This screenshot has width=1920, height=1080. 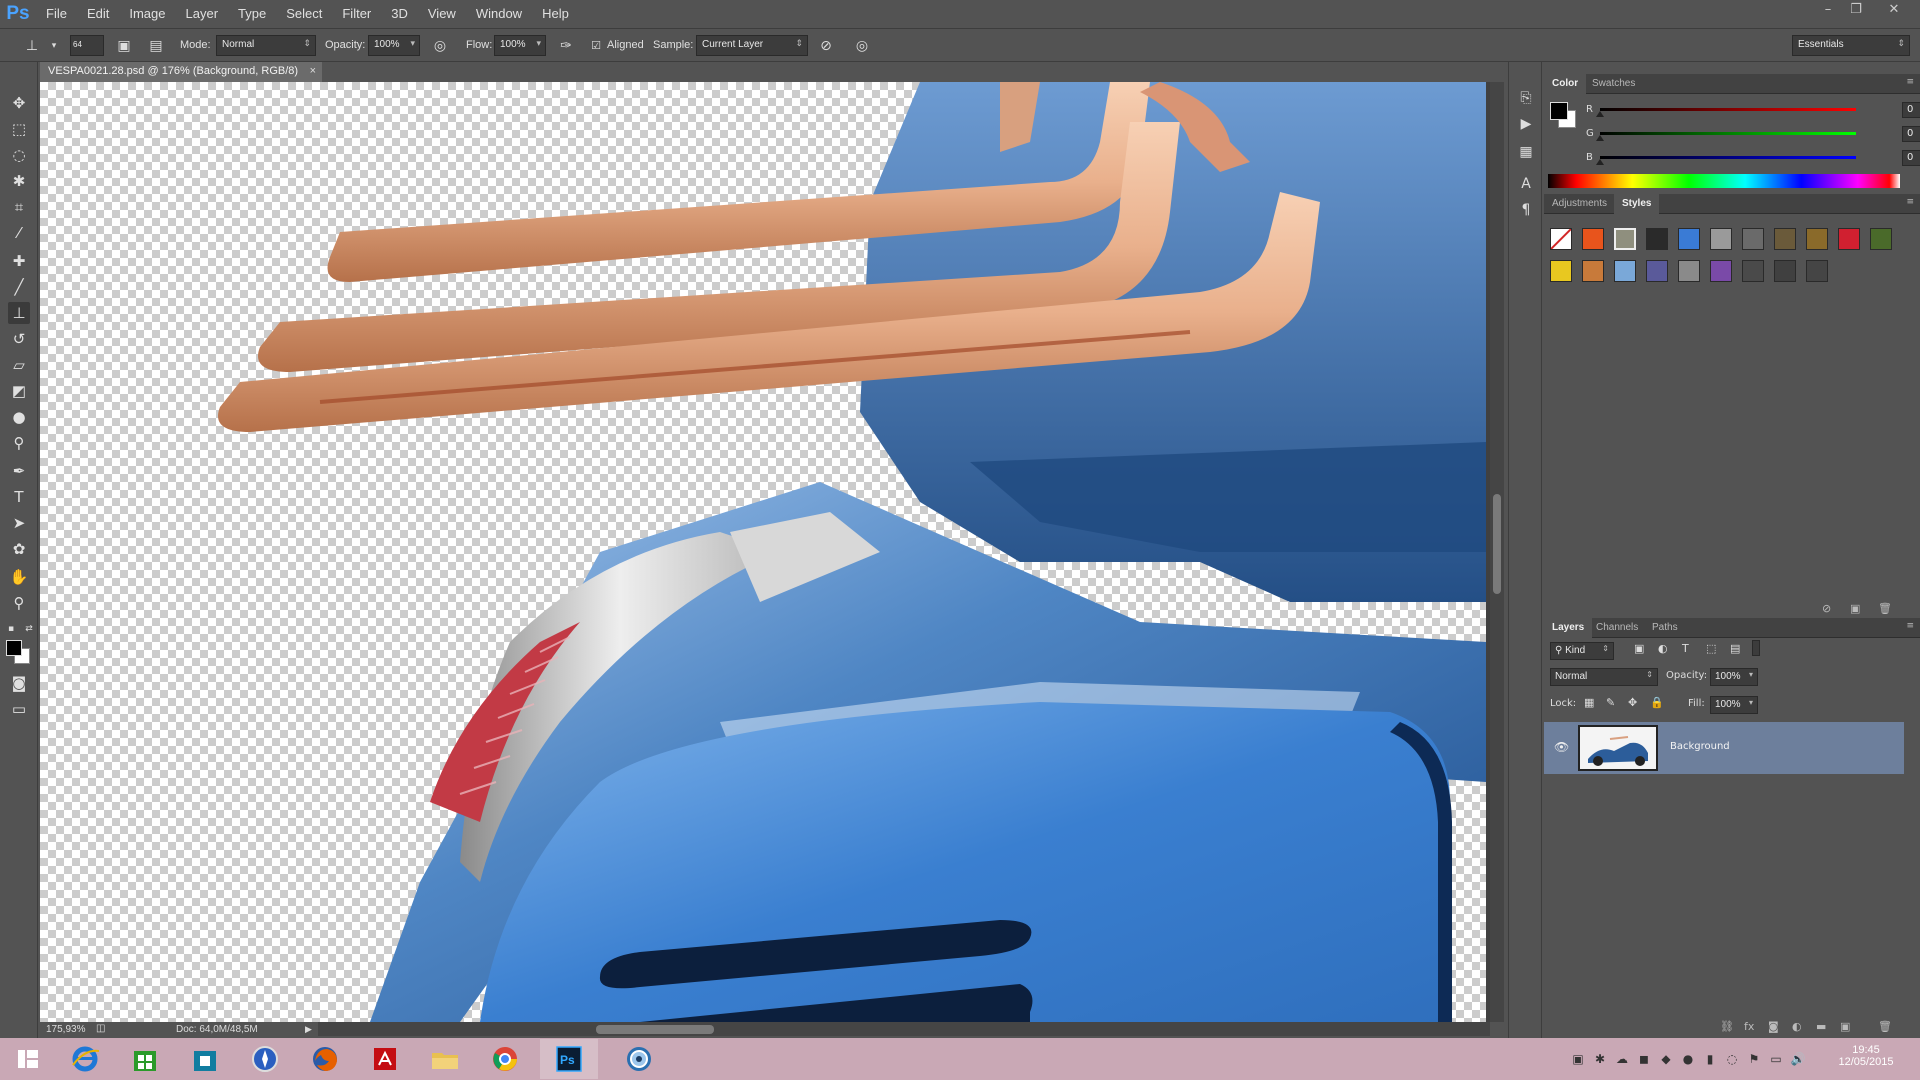 I want to click on taskbar-photoshop: Ps, so click(x=569, y=1059).